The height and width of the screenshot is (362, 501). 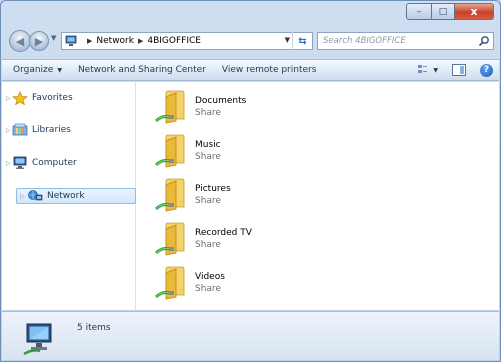 What do you see at coordinates (269, 70) in the screenshot?
I see `view-remote-printers-button: View remote printers` at bounding box center [269, 70].